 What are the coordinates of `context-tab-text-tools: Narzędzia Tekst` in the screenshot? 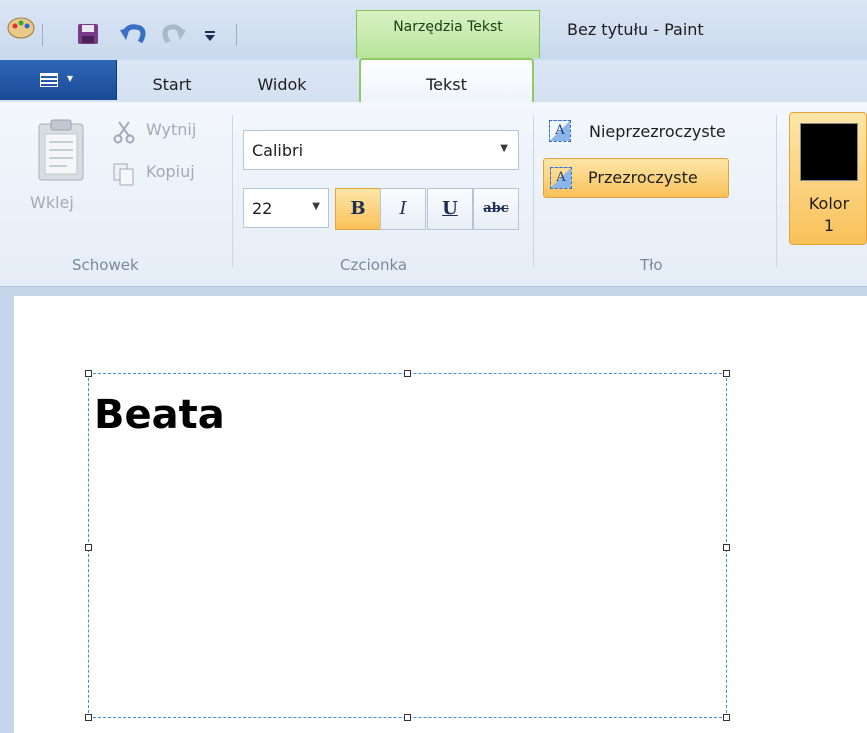 It's located at (448, 34).